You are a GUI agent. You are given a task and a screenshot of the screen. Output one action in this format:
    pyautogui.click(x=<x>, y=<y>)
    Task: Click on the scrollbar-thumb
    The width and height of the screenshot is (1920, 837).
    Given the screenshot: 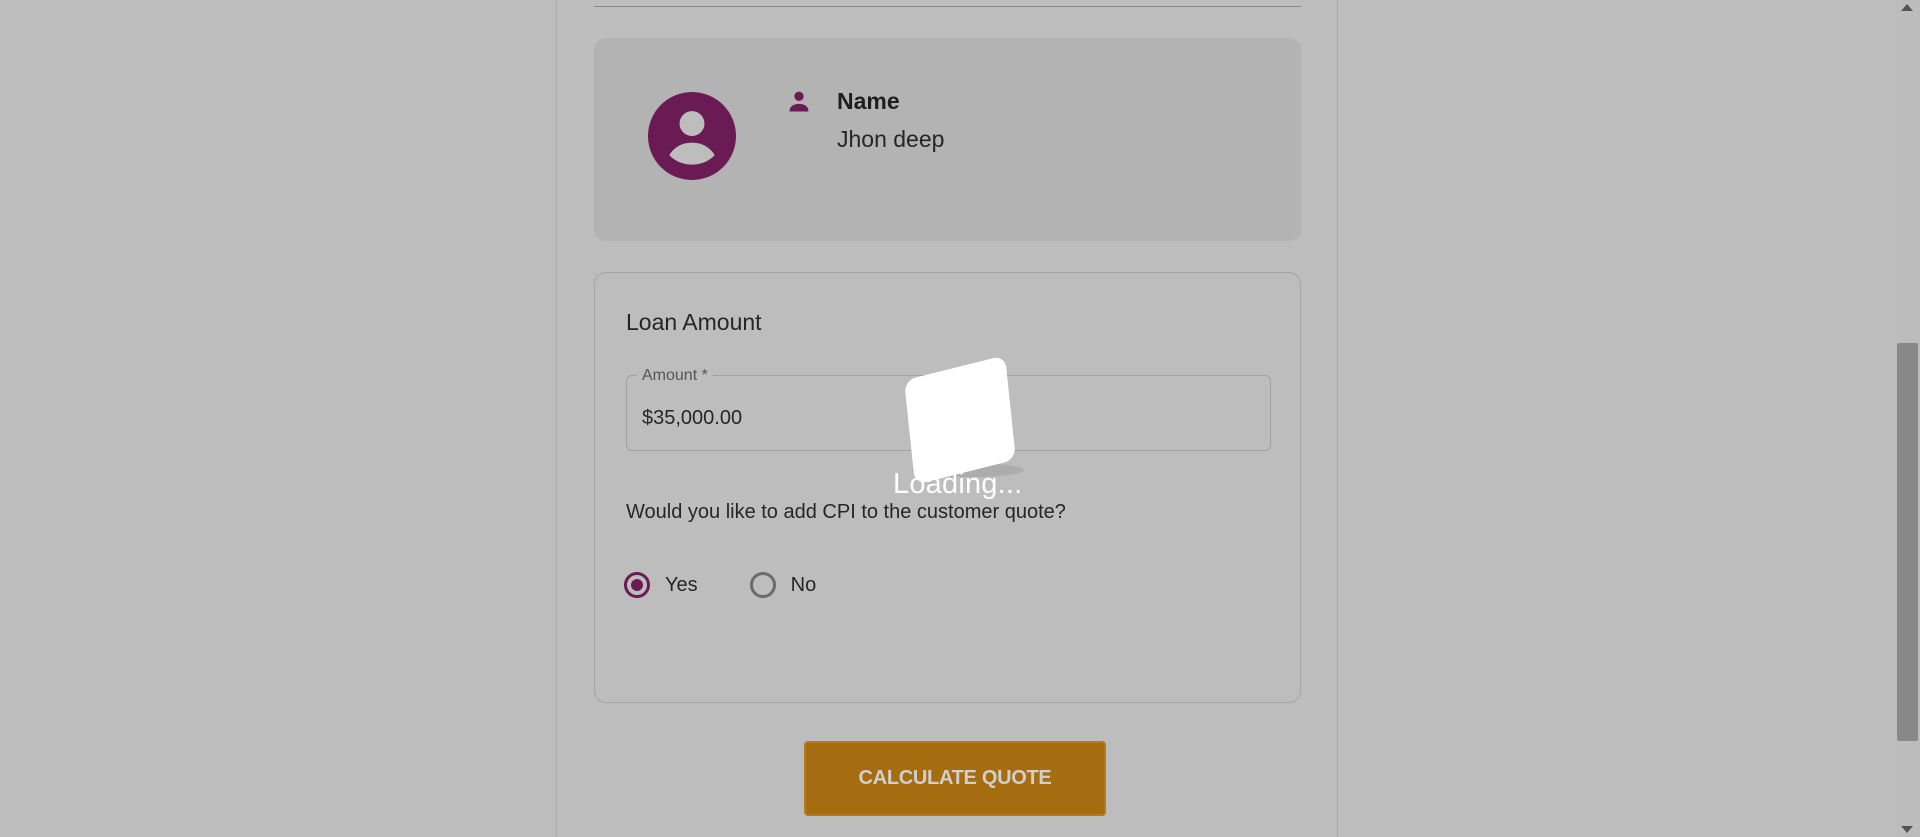 What is the action you would take?
    pyautogui.click(x=1907, y=542)
    